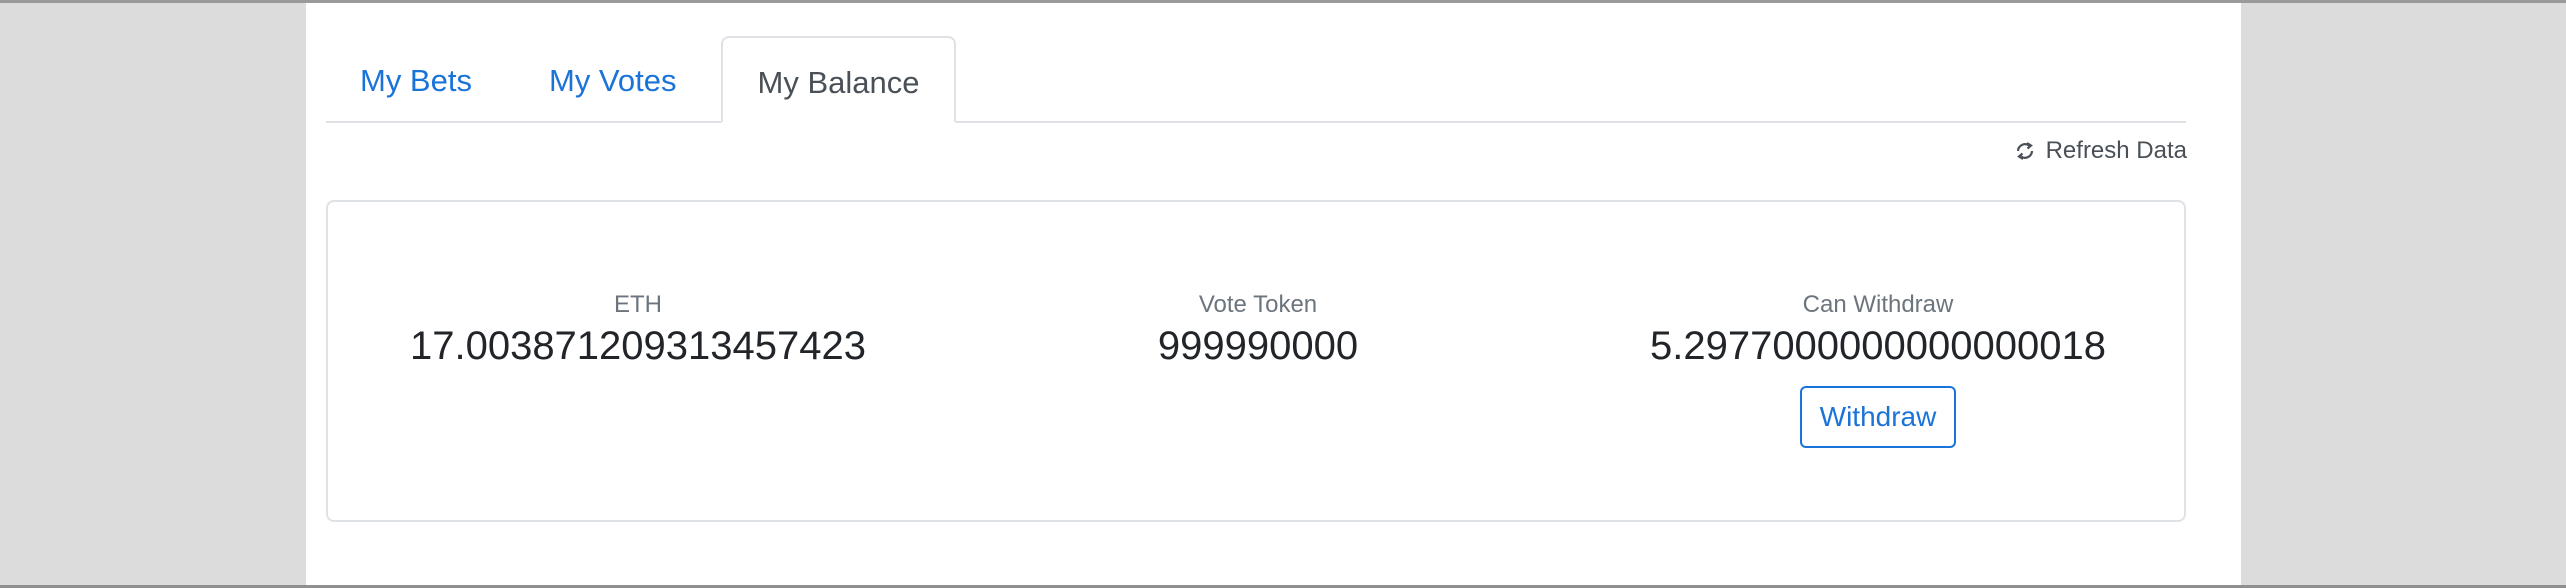  What do you see at coordinates (1258, 304) in the screenshot?
I see `vote-token-label: Vote Token` at bounding box center [1258, 304].